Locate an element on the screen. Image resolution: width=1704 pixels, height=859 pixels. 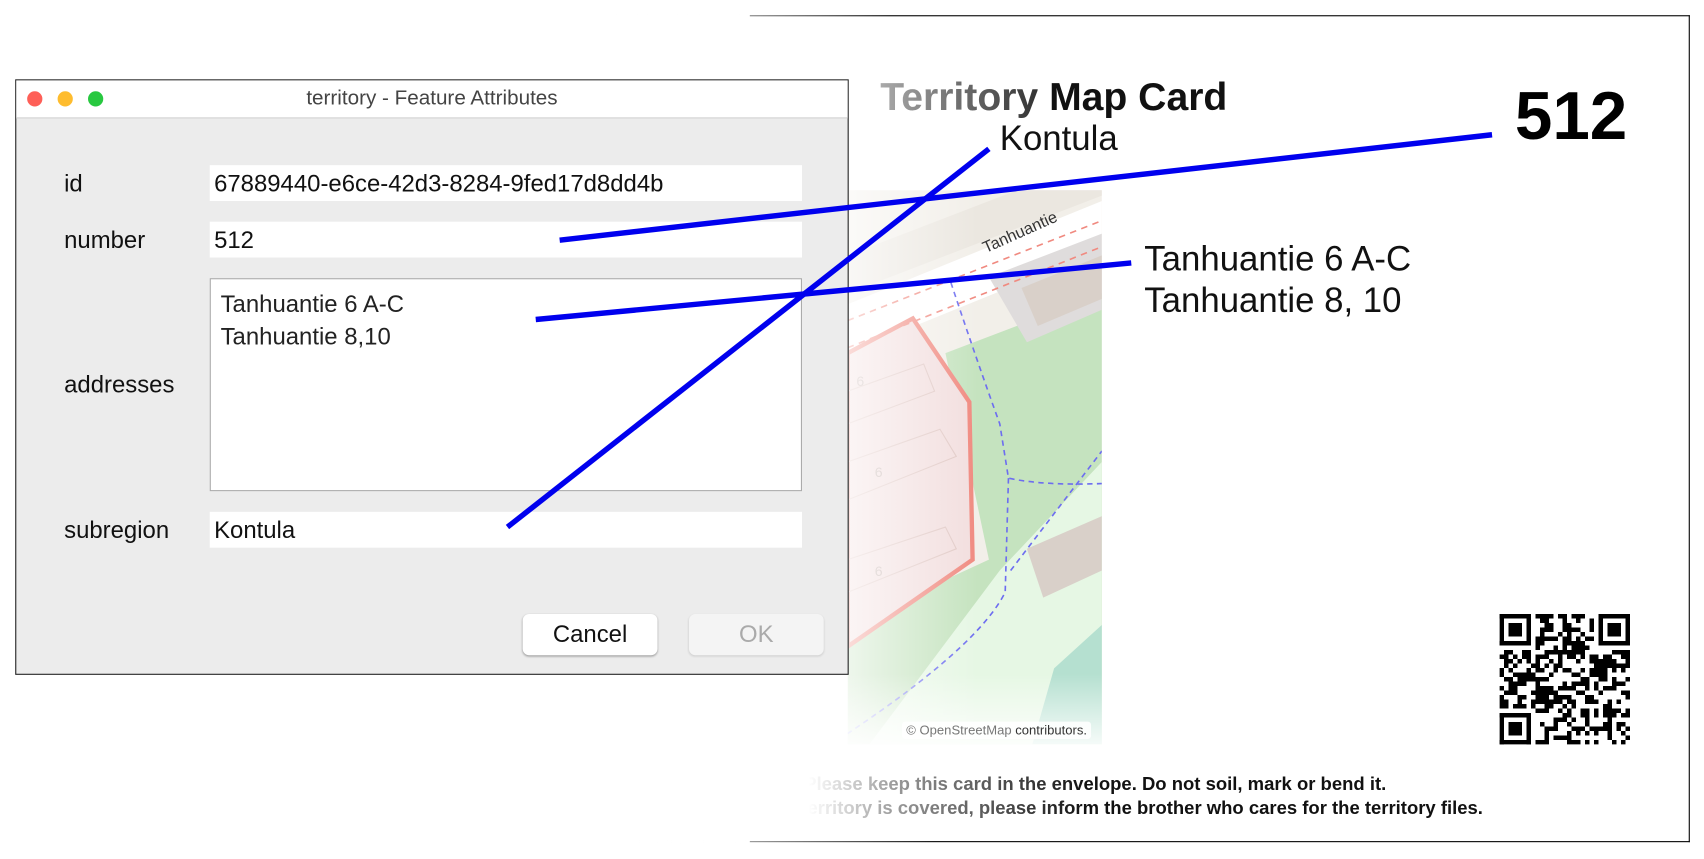
address-line: Tanhuantie 8,10 is located at coordinates (305, 336).